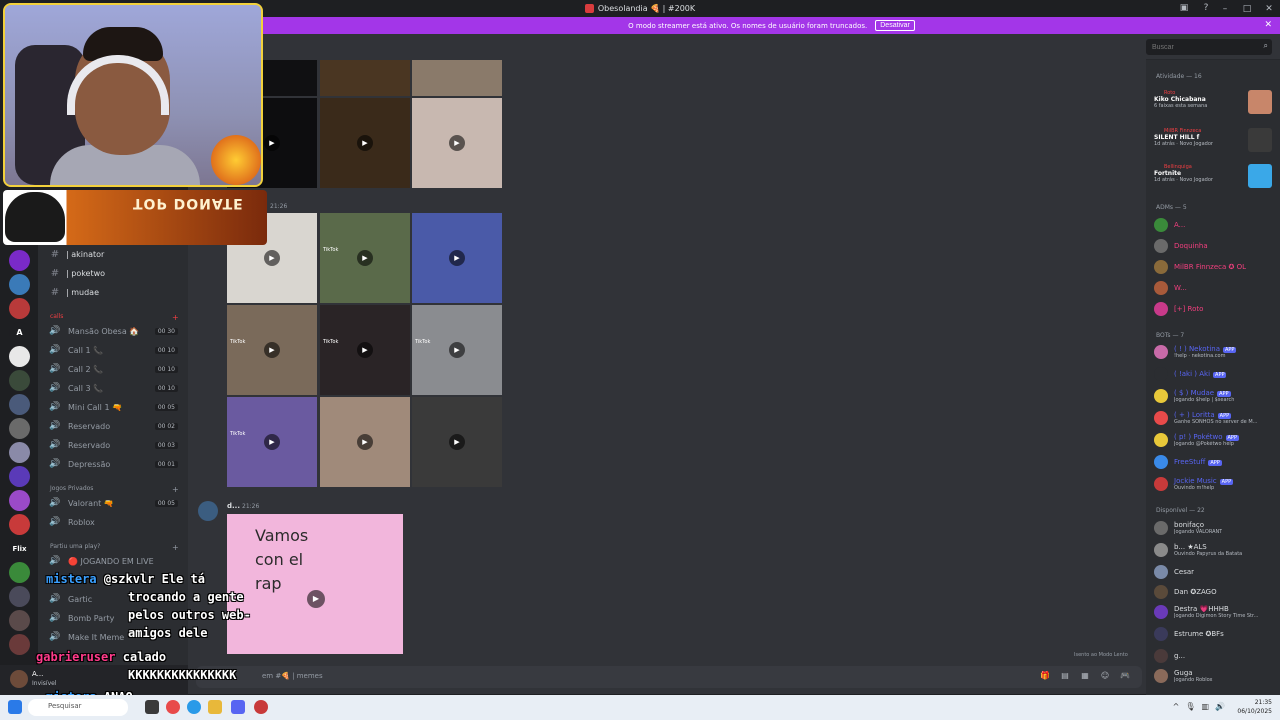 The height and width of the screenshot is (720, 1280). I want to click on voice-channel: 🔊 🔴 JOGANDO EM LIVE, so click(113, 561).